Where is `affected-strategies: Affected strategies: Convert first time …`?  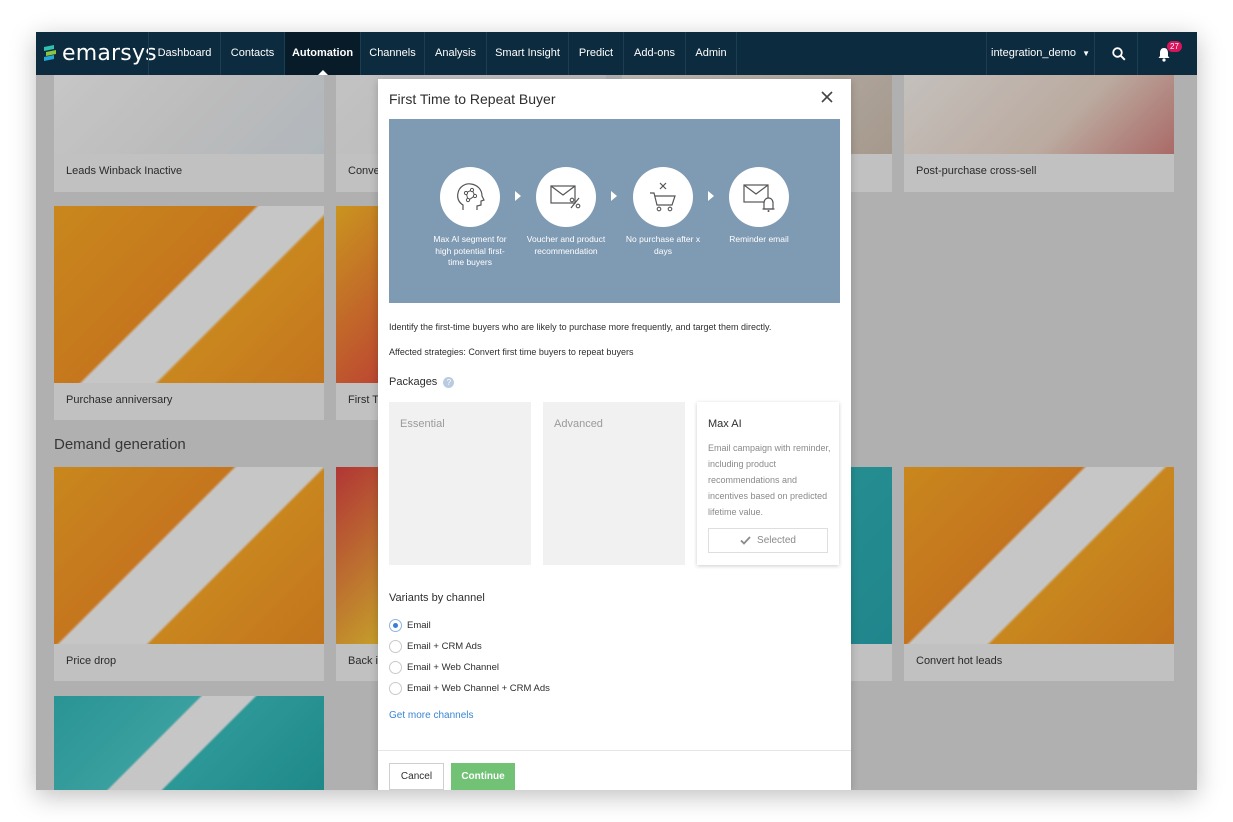
affected-strategies: Affected strategies: Convert first time … is located at coordinates (511, 352).